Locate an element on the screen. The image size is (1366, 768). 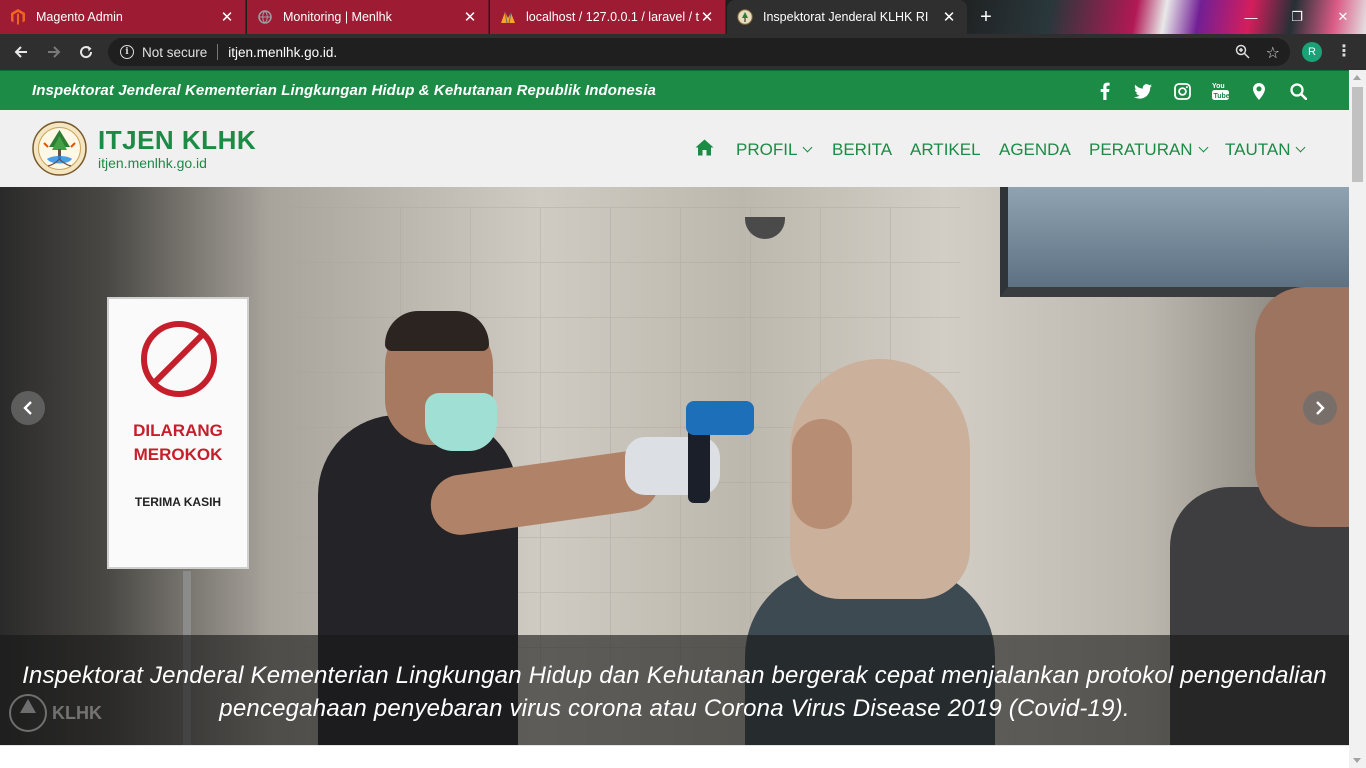
map-pin-icon is located at coordinates (1259, 91).